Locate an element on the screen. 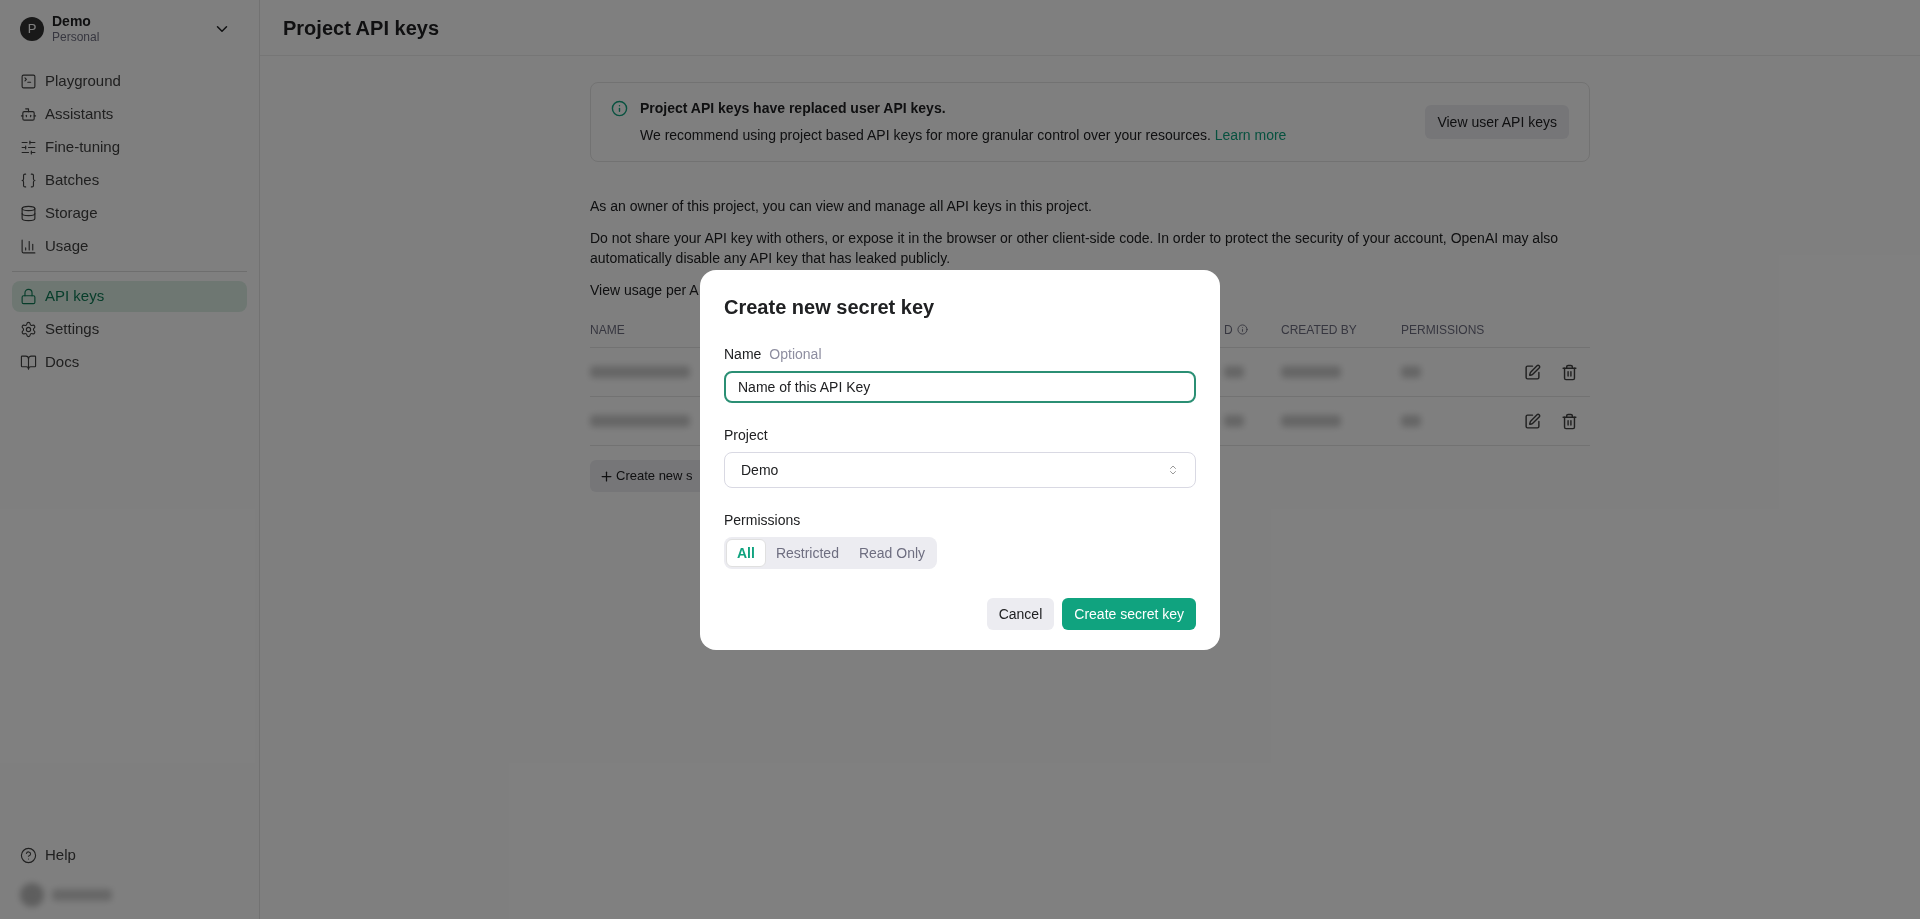  braces-icon is located at coordinates (28, 180).